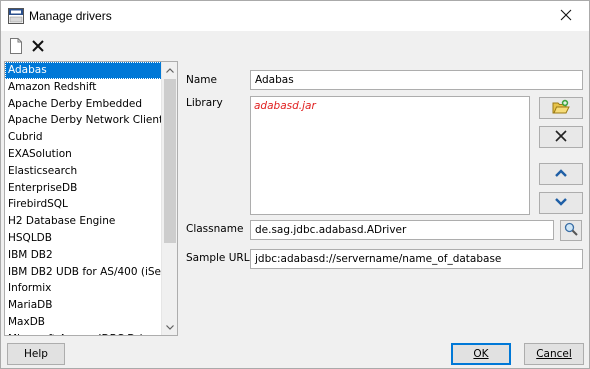 The height and width of the screenshot is (369, 590). Describe the element at coordinates (36, 354) in the screenshot. I see `help-button: Help` at that location.